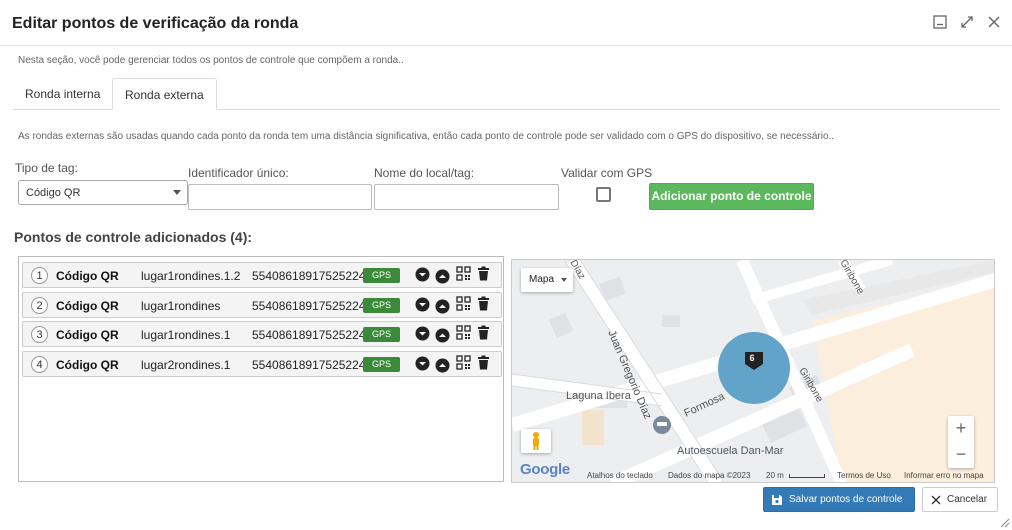 The width and height of the screenshot is (1012, 530). I want to click on zoom-out-button: −, so click(961, 455).